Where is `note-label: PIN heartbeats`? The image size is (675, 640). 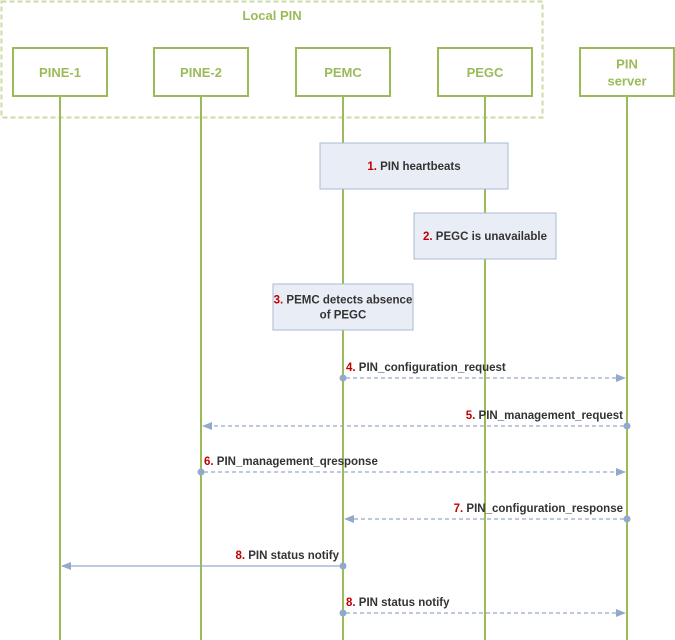
note-label: PIN heartbeats is located at coordinates (419, 167).